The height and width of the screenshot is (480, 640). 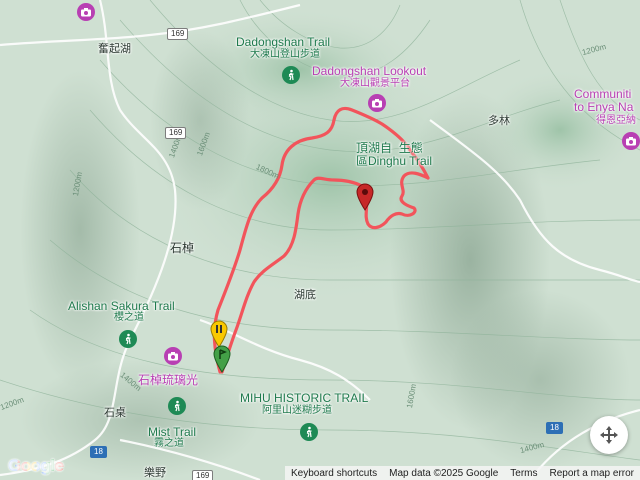 I want to click on place-fenqihu: 奮起湖, so click(x=114, y=49).